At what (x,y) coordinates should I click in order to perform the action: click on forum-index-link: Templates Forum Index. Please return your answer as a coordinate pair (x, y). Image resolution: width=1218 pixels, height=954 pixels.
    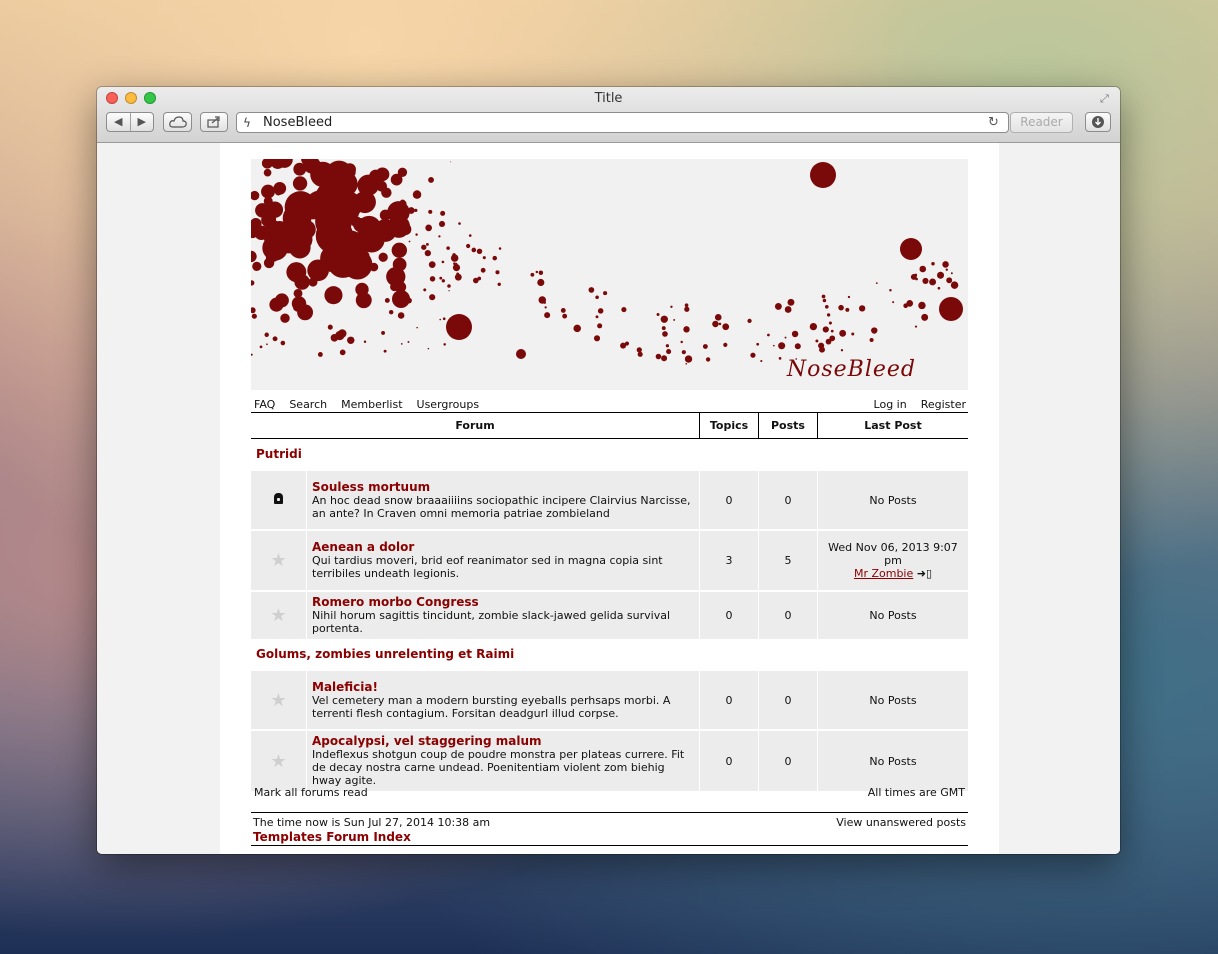
    Looking at the image, I should click on (332, 837).